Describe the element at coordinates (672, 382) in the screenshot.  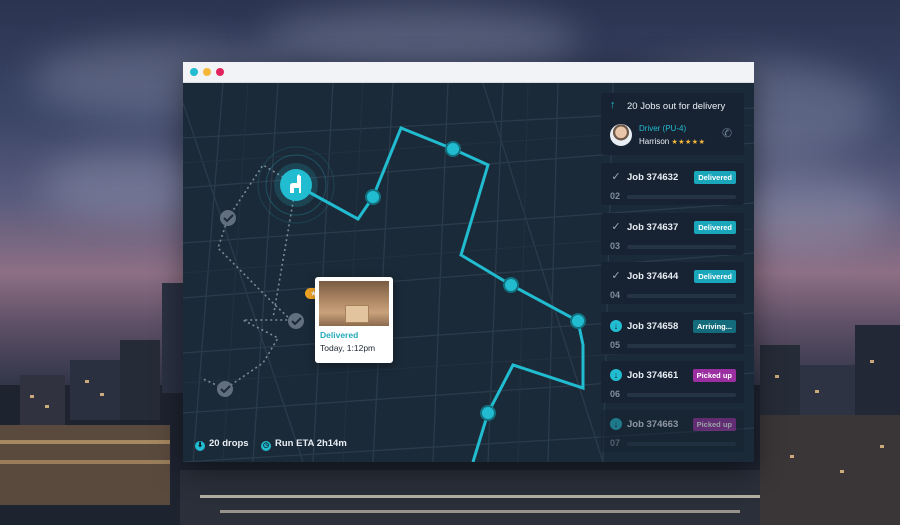
I see `job-card: ↓ Job 374661 Picked up 06` at that location.